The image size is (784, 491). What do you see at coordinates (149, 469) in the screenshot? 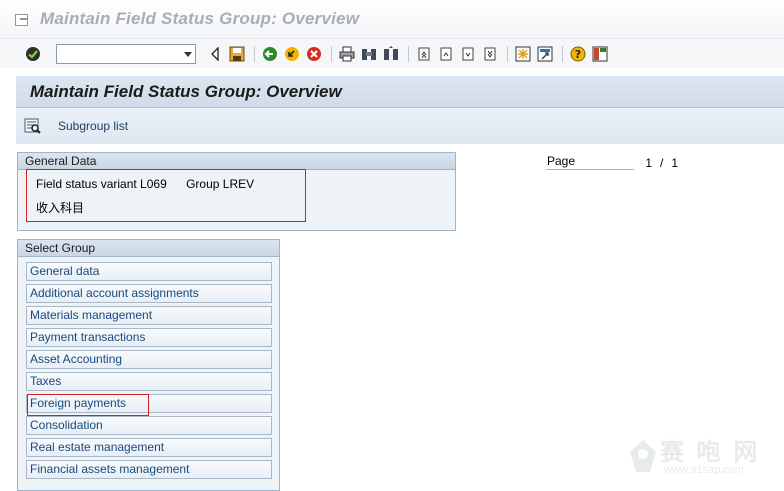
I see `group-financial-assets-management: Financial assets management` at bounding box center [149, 469].